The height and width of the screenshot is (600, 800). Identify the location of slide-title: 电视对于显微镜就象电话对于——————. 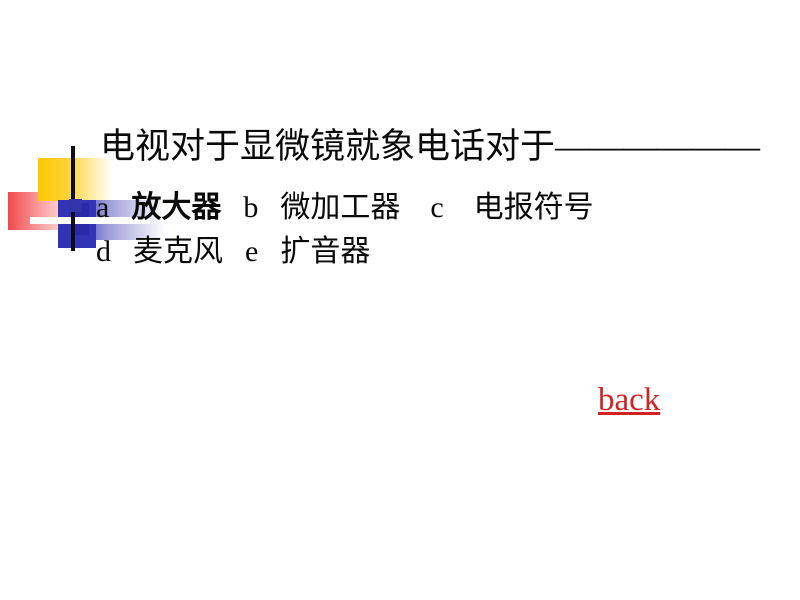
(445, 147).